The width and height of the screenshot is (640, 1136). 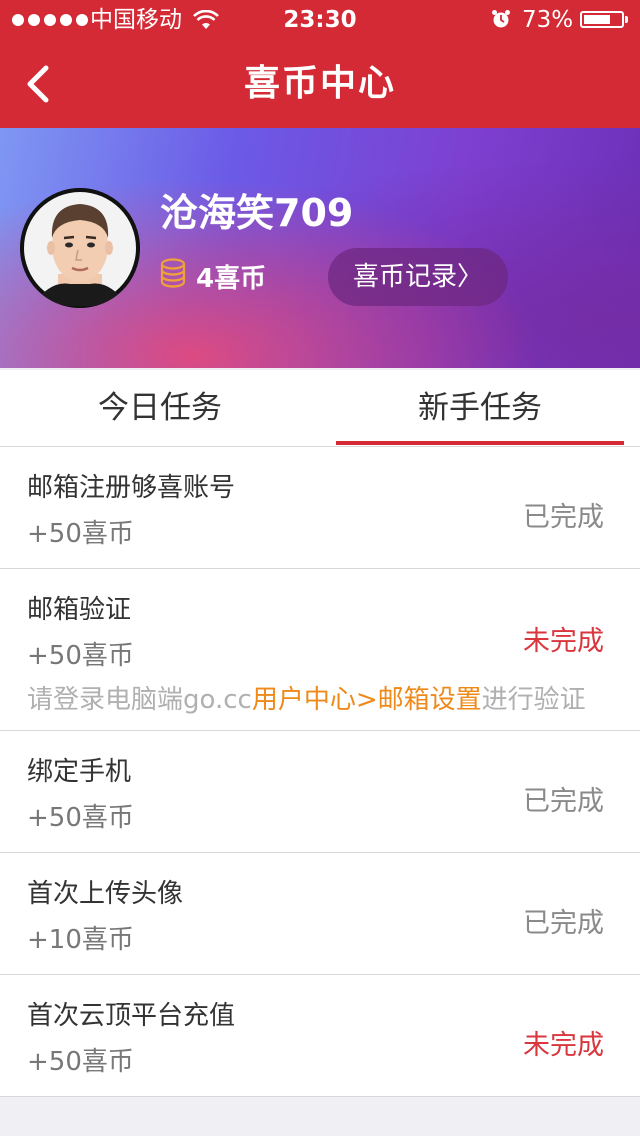 I want to click on task-item: 邮箱验证 +50喜币 未完成 请登录电脑端go.cc用户中心>邮箱设置进行验证, so click(x=320, y=650).